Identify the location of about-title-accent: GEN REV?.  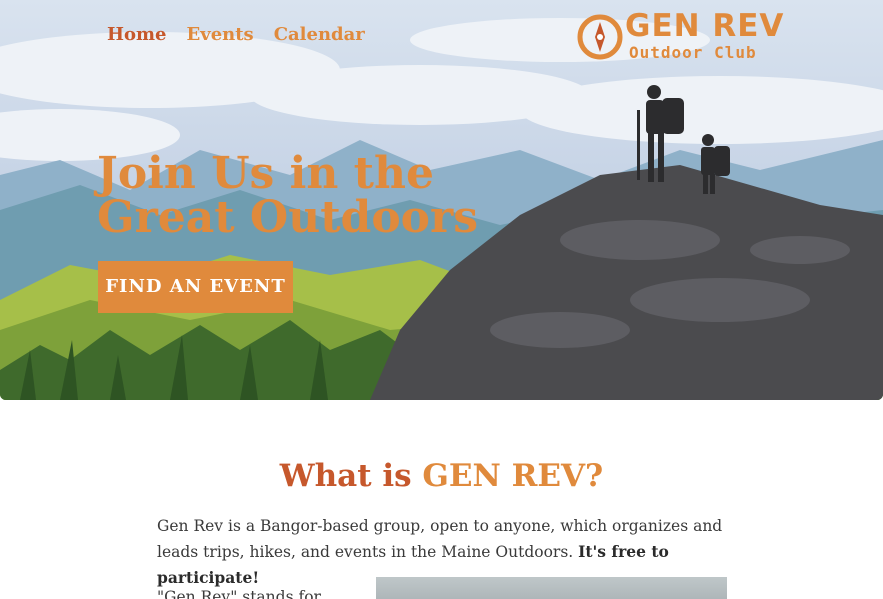
(513, 476).